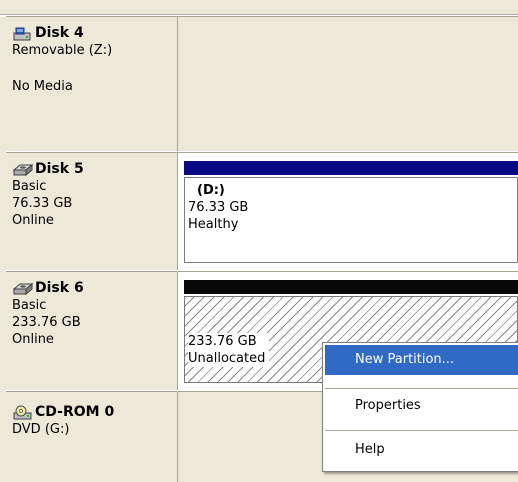 This screenshot has width=518, height=482. What do you see at coordinates (92, 331) in the screenshot?
I see `disk-label-disk6: Disk 6 Basic 233.76 GB Online` at bounding box center [92, 331].